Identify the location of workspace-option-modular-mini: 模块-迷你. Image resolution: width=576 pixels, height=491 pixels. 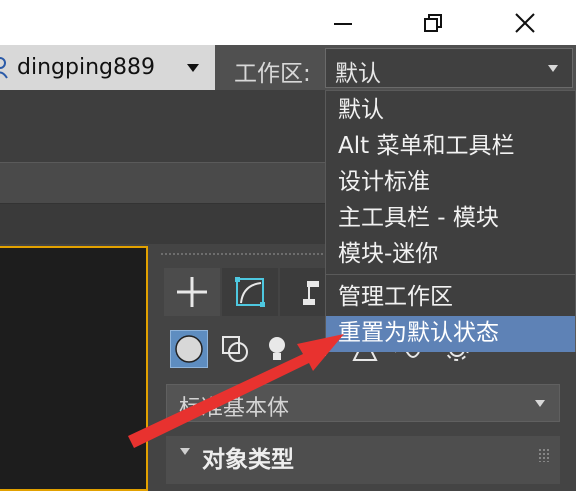
(450, 255).